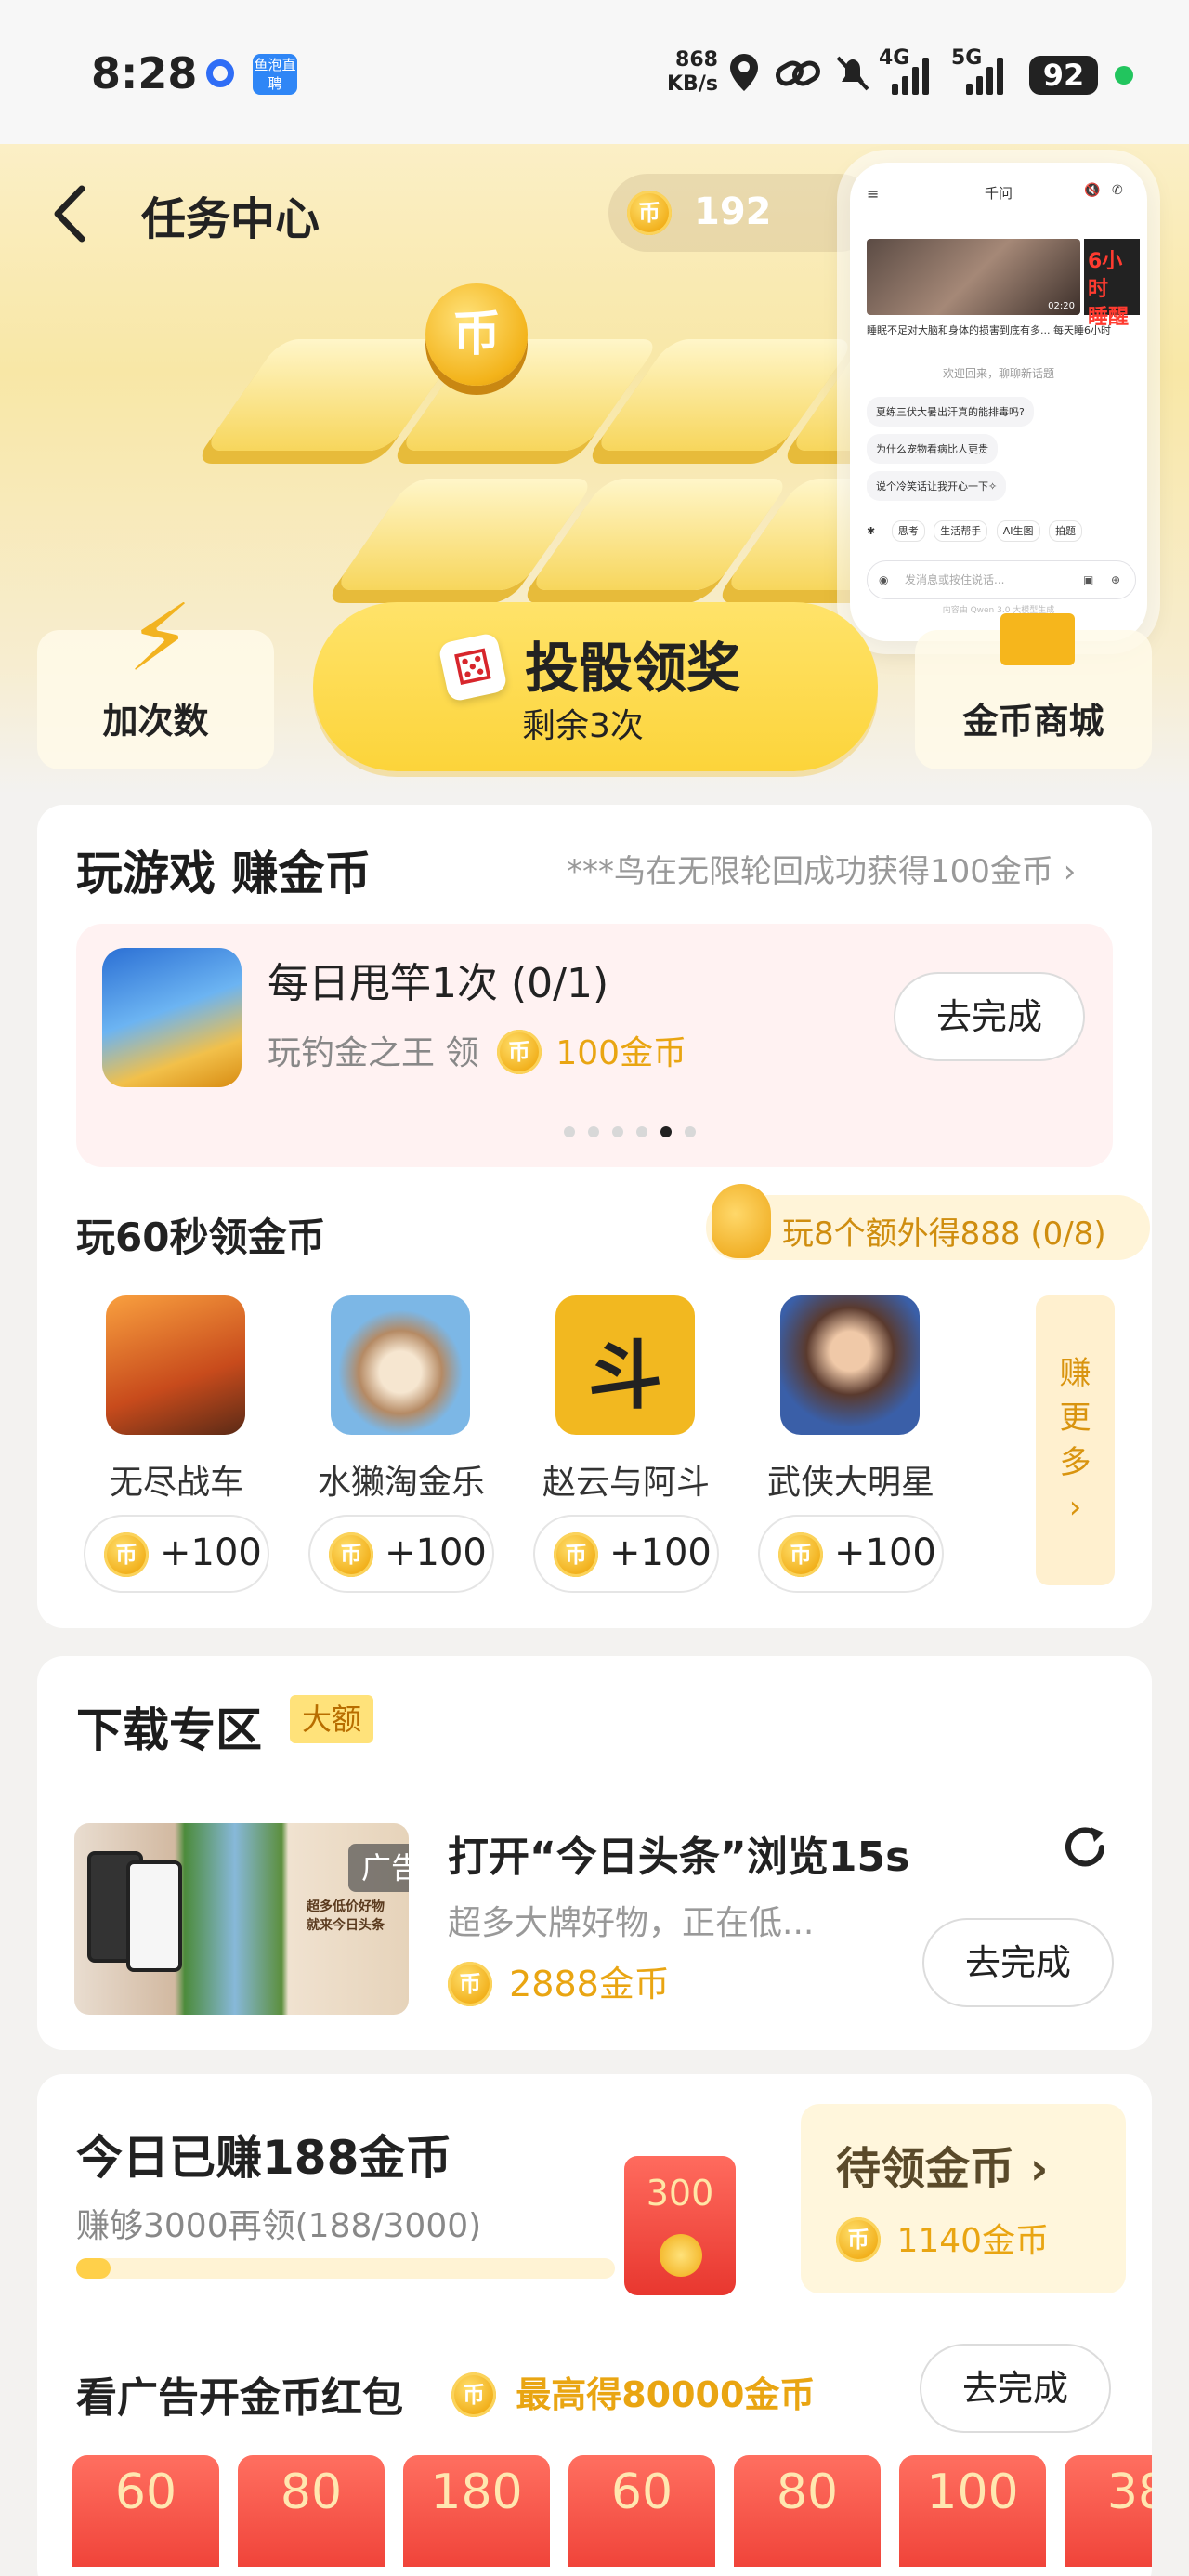 The width and height of the screenshot is (1189, 2576). Describe the element at coordinates (1002, 579) in the screenshot. I see `message-input: ◉ 发消息或按住说话... ▣ ⊕` at that location.